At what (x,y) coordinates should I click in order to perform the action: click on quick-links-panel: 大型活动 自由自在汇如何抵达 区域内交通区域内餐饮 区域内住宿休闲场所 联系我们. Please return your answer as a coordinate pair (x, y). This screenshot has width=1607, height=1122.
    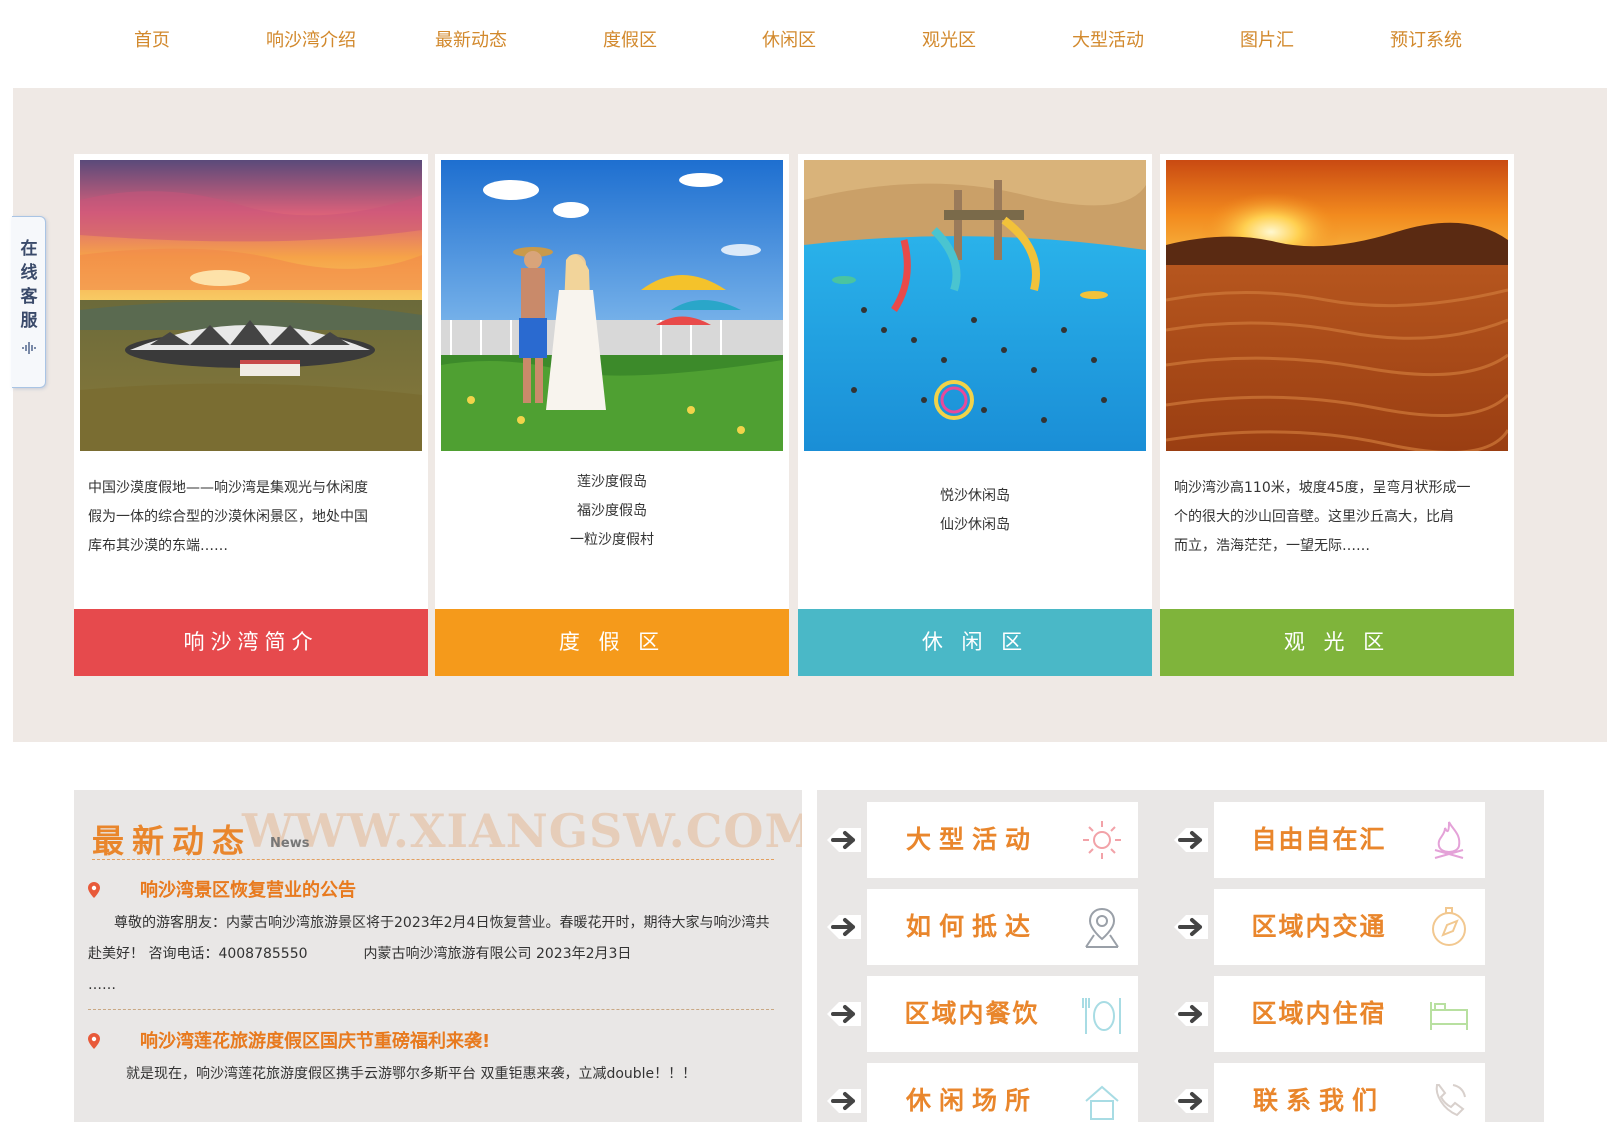
    Looking at the image, I should click on (1180, 956).